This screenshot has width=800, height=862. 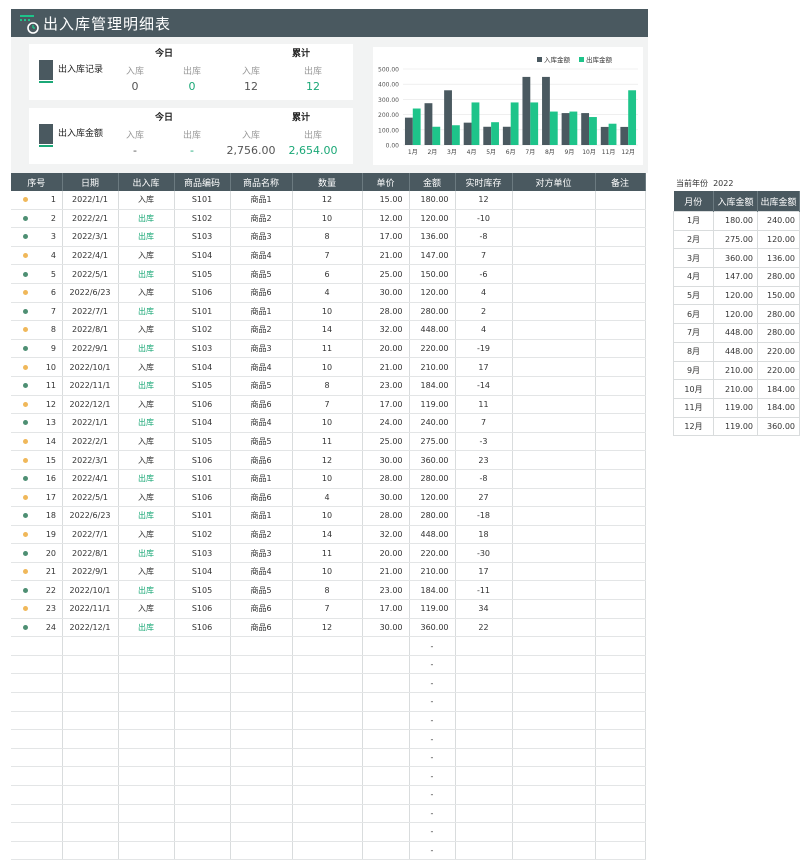 What do you see at coordinates (484, 182) in the screenshot?
I see `column-header: 实时库存` at bounding box center [484, 182].